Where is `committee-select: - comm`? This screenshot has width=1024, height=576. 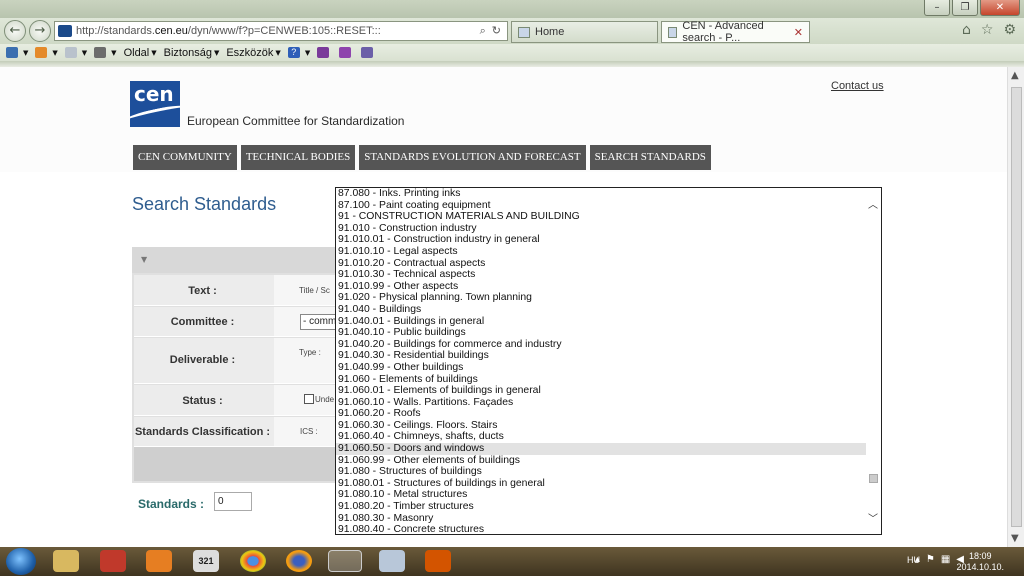 committee-select: - comm is located at coordinates (320, 322).